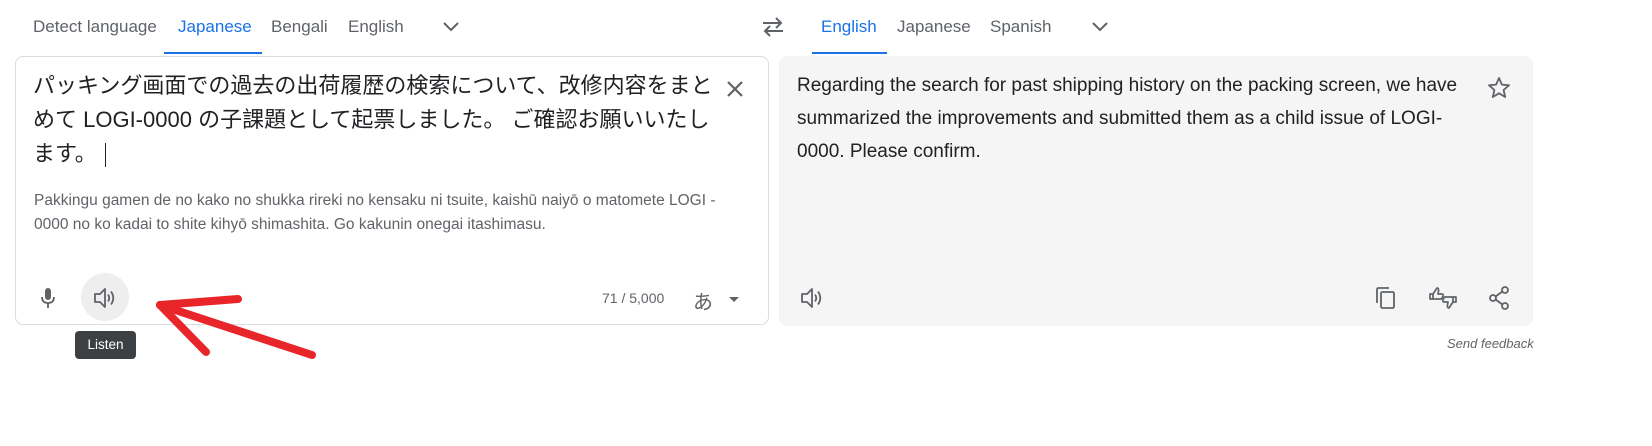 This screenshot has height=446, width=1652. What do you see at coordinates (1499, 298) in the screenshot?
I see `share-icon` at bounding box center [1499, 298].